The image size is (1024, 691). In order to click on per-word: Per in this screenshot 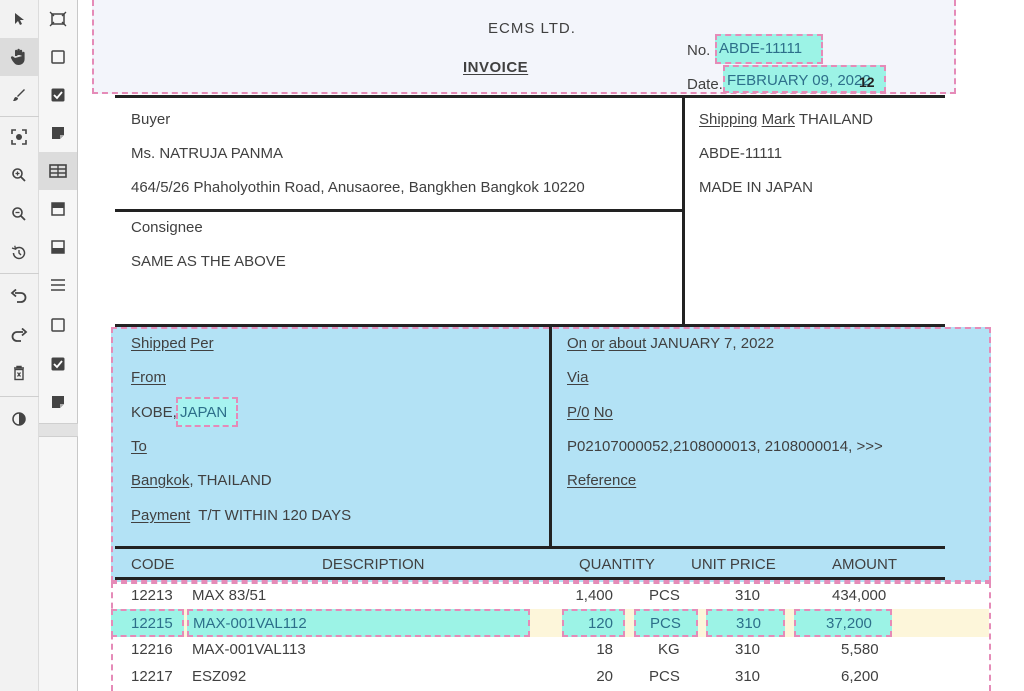, I will do `click(202, 343)`.